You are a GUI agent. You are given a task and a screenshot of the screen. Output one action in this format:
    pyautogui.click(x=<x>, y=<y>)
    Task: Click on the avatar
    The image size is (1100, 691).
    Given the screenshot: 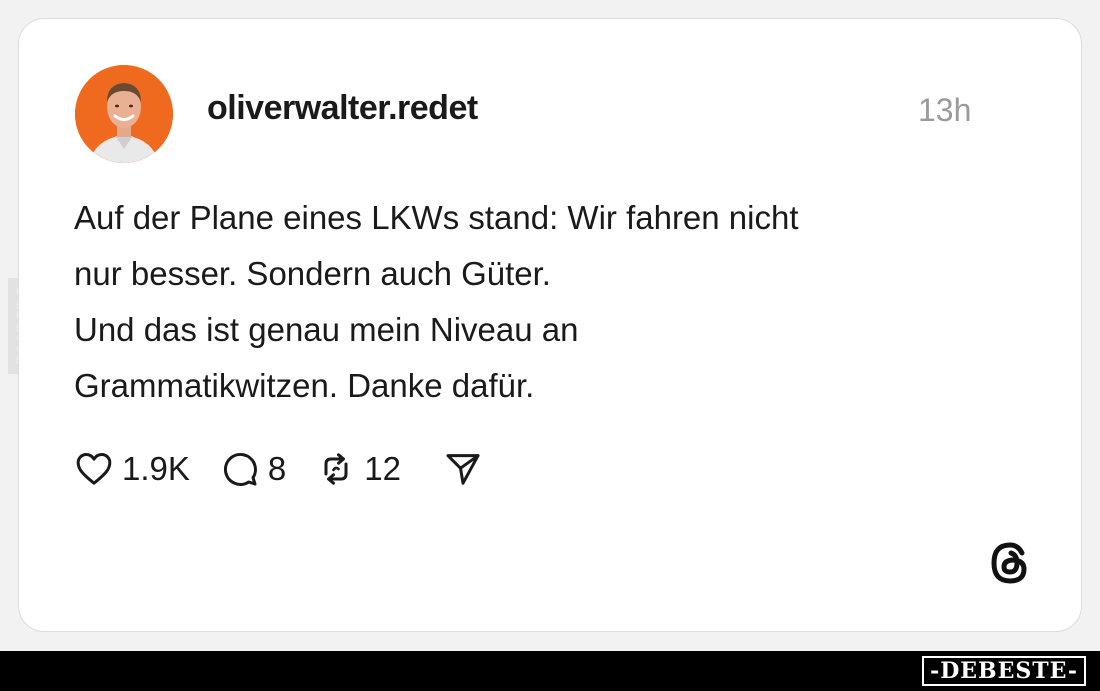 What is the action you would take?
    pyautogui.click(x=124, y=114)
    